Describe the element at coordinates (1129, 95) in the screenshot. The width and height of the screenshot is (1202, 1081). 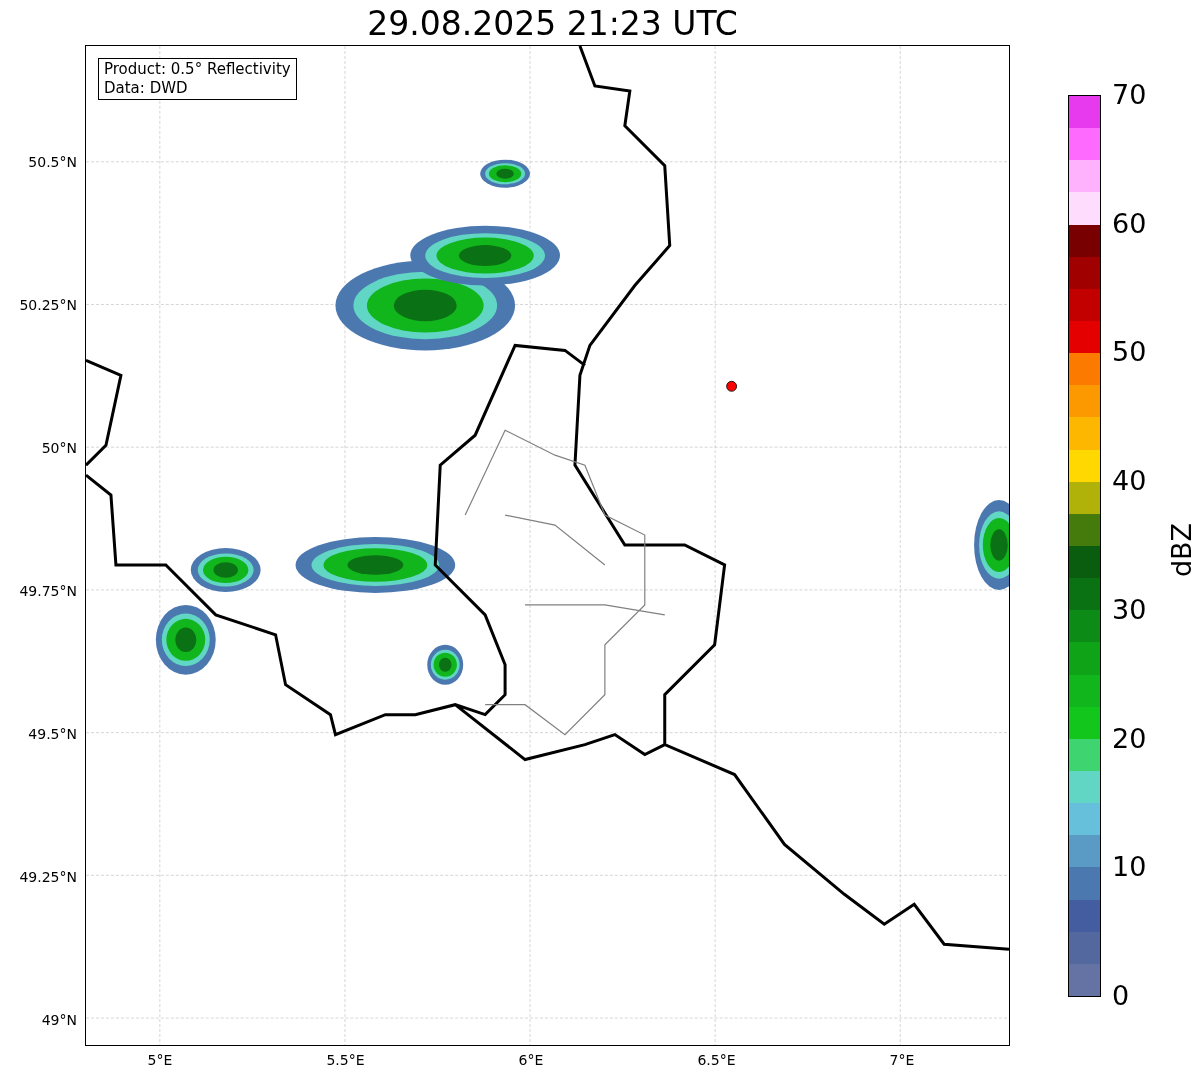
I see `colorbar-label: 70` at that location.